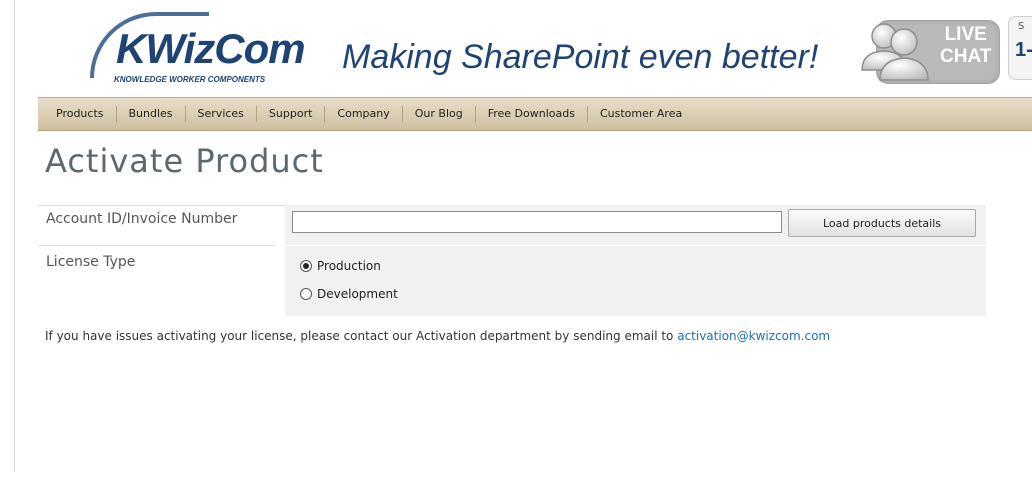 The width and height of the screenshot is (1032, 485). Describe the element at coordinates (349, 266) in the screenshot. I see `license-option-label: Production` at that location.